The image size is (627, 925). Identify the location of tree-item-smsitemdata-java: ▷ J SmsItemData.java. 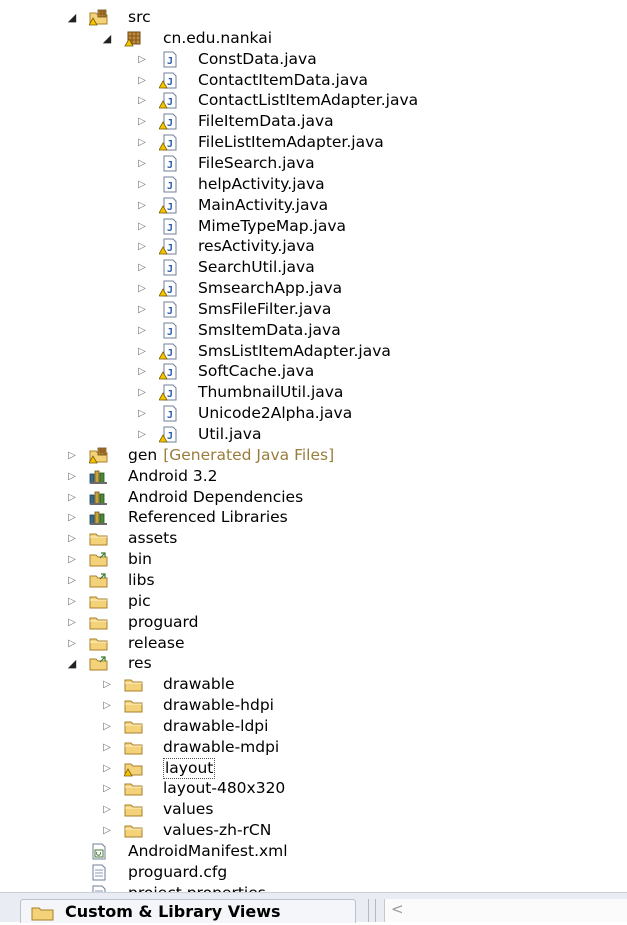
(313, 330).